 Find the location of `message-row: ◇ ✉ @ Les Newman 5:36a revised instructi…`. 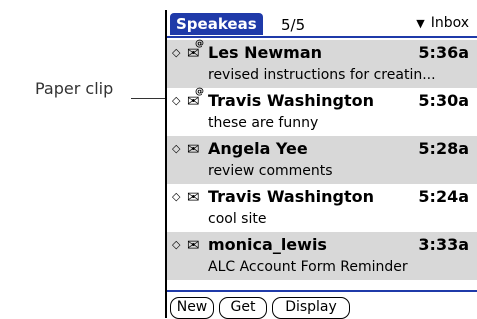

message-row: ◇ ✉ @ Les Newman 5:36a revised instructi… is located at coordinates (322, 63).